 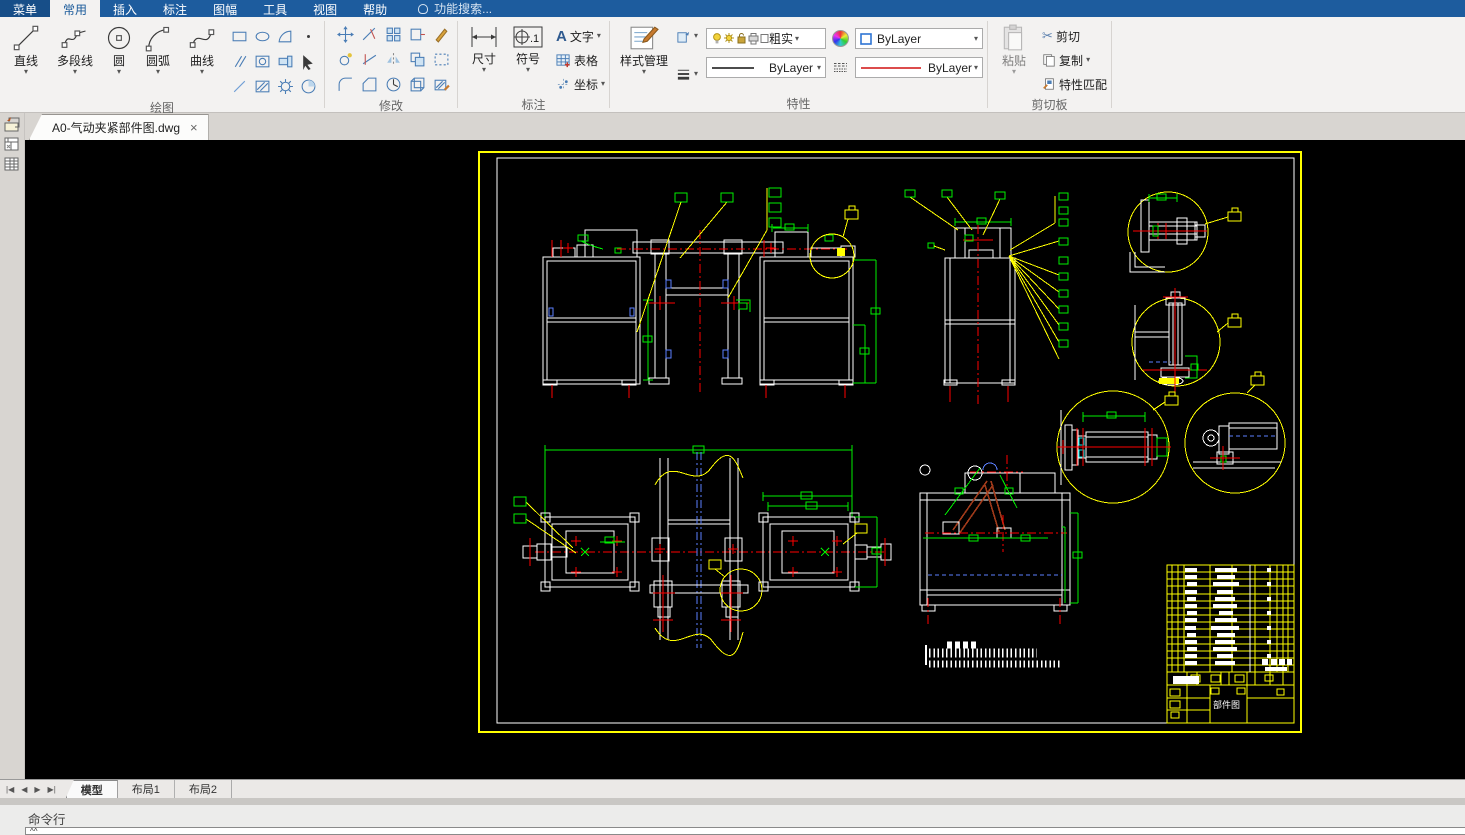 What do you see at coordinates (91, 789) in the screenshot?
I see `tab-model: 模型` at bounding box center [91, 789].